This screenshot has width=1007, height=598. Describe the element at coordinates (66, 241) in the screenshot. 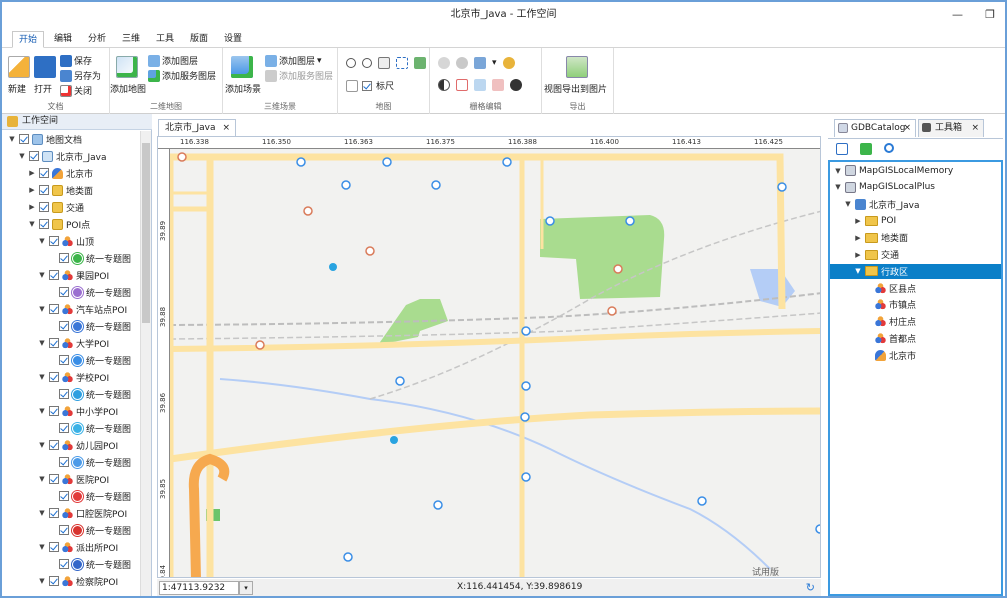

I see `tree-node: ▼ 山顶` at that location.